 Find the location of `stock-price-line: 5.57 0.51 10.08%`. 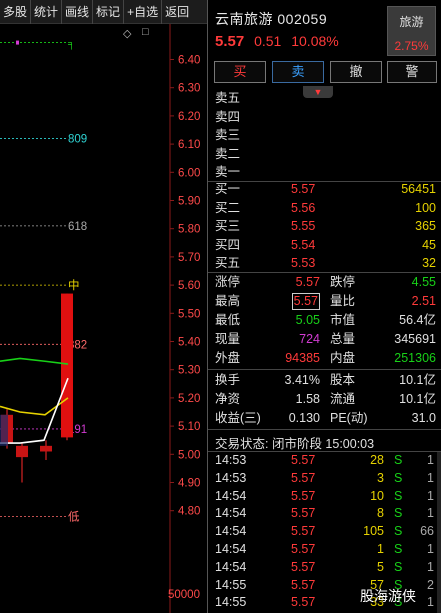

stock-price-line: 5.57 0.51 10.08% is located at coordinates (277, 41).